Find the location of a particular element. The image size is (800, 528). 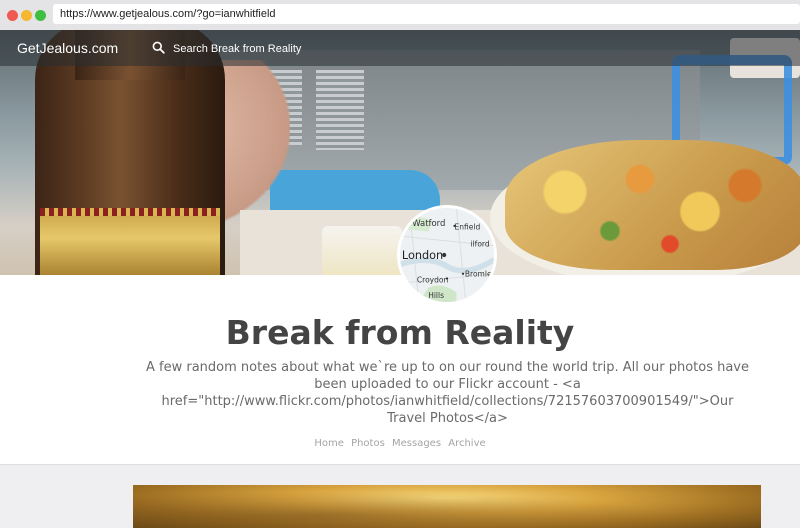

search-box: Search Break from Reality is located at coordinates (226, 49).